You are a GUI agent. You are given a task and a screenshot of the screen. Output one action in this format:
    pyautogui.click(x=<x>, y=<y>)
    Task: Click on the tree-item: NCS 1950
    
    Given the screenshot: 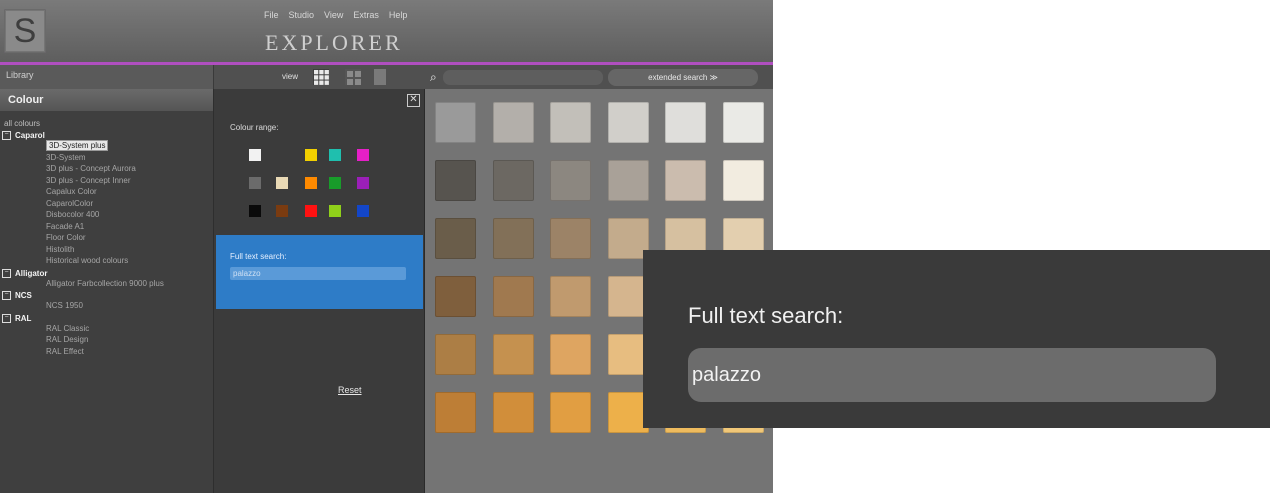 What is the action you would take?
    pyautogui.click(x=106, y=307)
    